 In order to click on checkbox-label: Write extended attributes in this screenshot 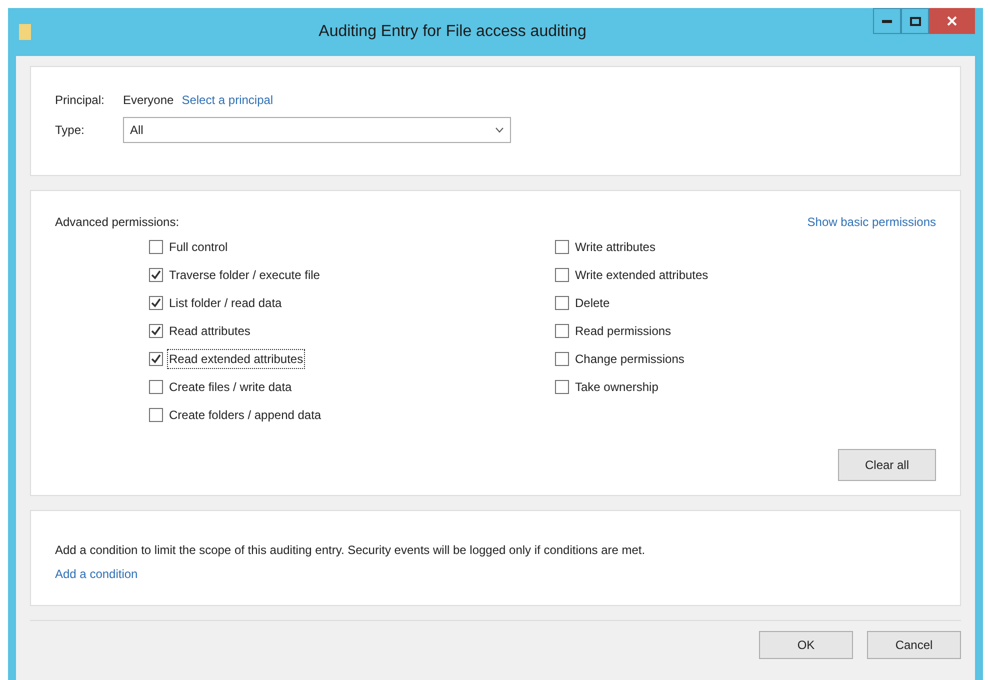, I will do `click(642, 275)`.